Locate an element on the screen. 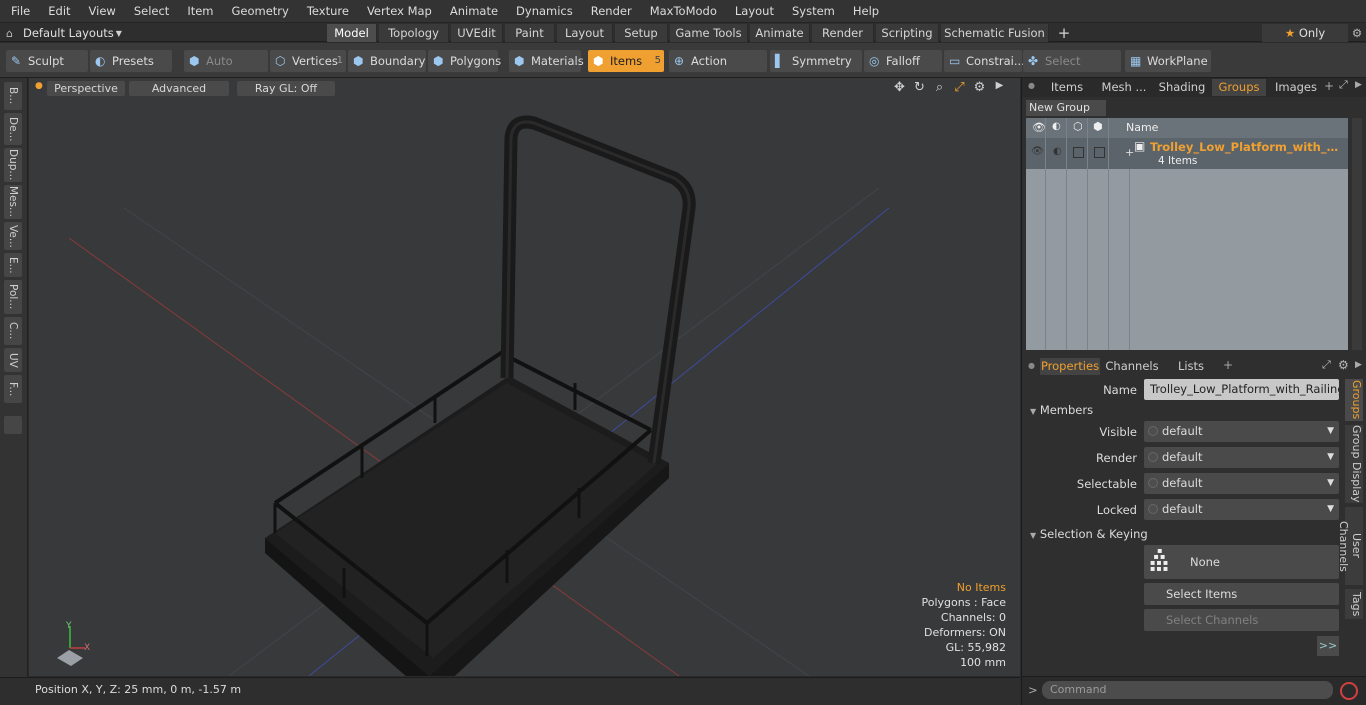 The width and height of the screenshot is (1366, 705). symmetry-button: ▌ Symmetry is located at coordinates (816, 61).